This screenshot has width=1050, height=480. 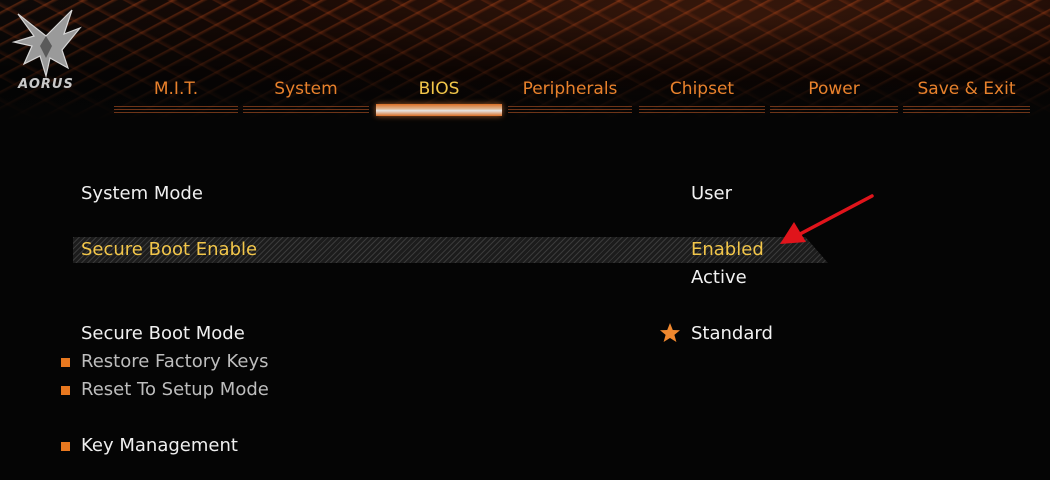 I want to click on tab-underline-mit, so click(x=176, y=110).